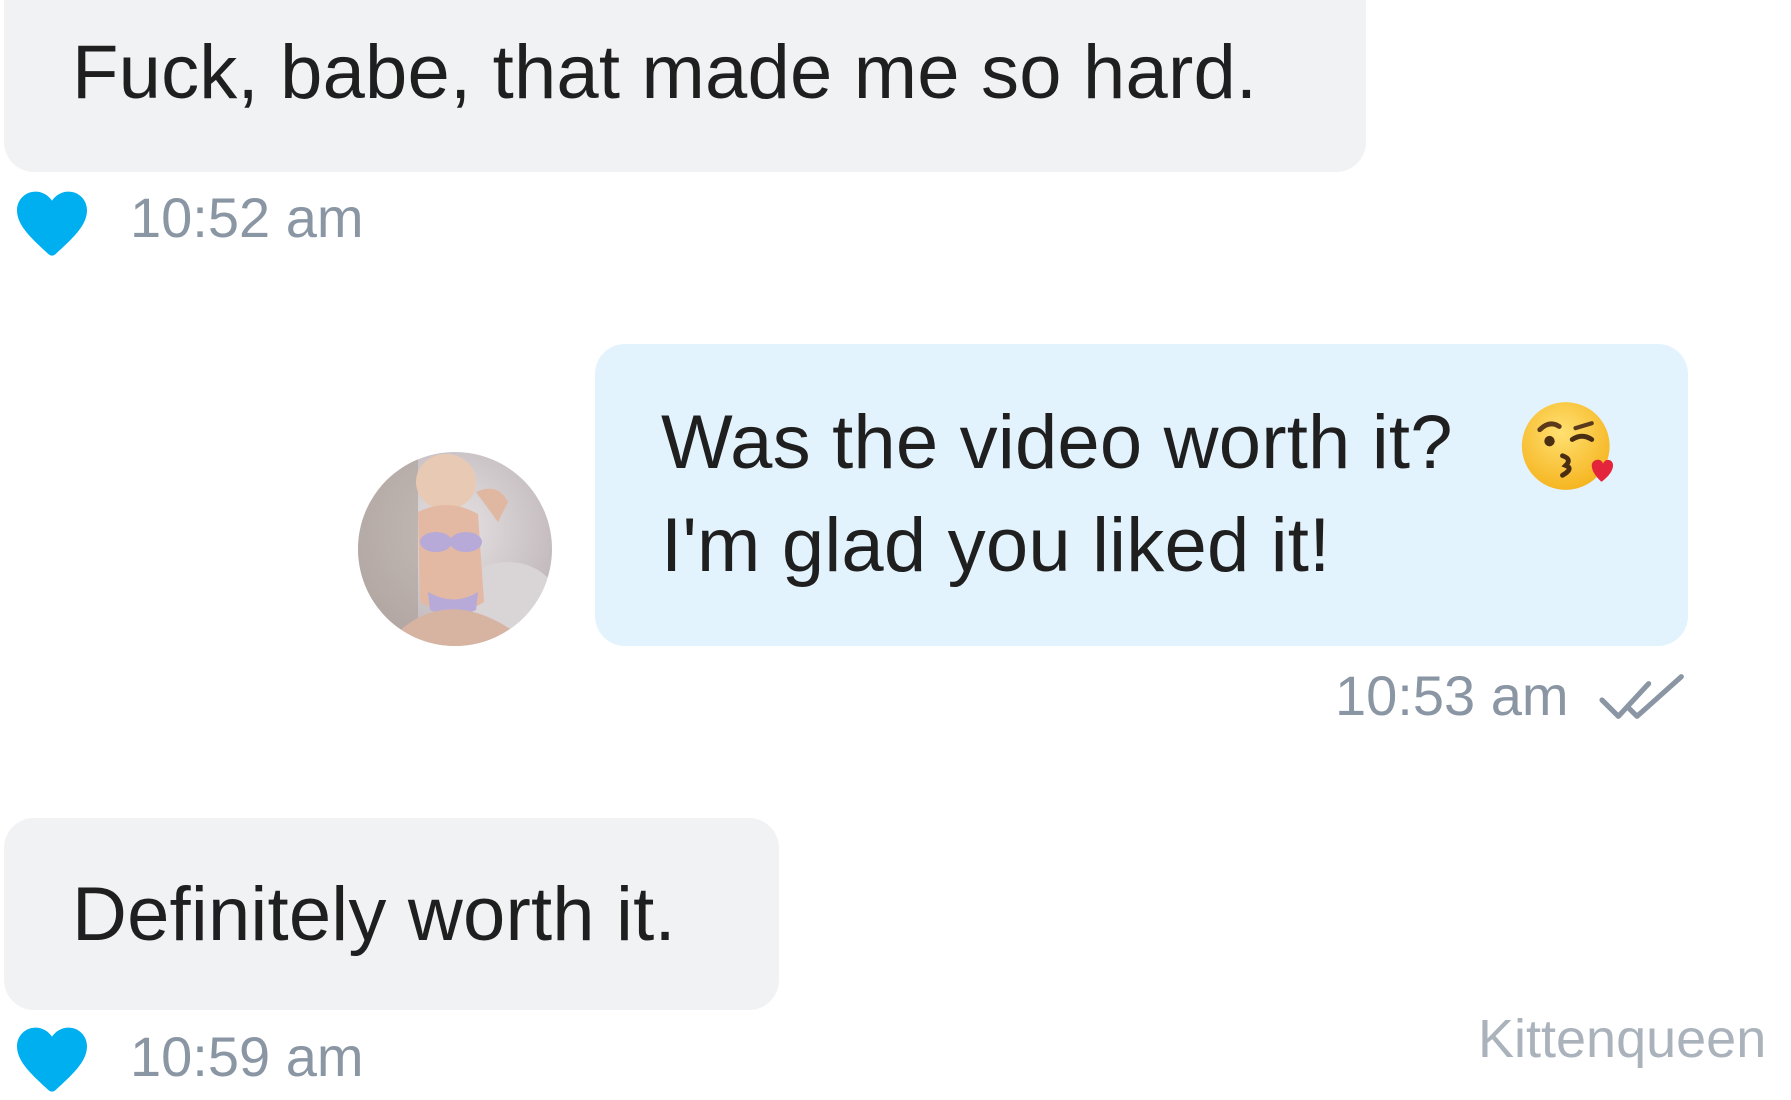 The width and height of the screenshot is (1791, 1100). What do you see at coordinates (374, 914) in the screenshot?
I see `message-text: Definitely worth it.` at bounding box center [374, 914].